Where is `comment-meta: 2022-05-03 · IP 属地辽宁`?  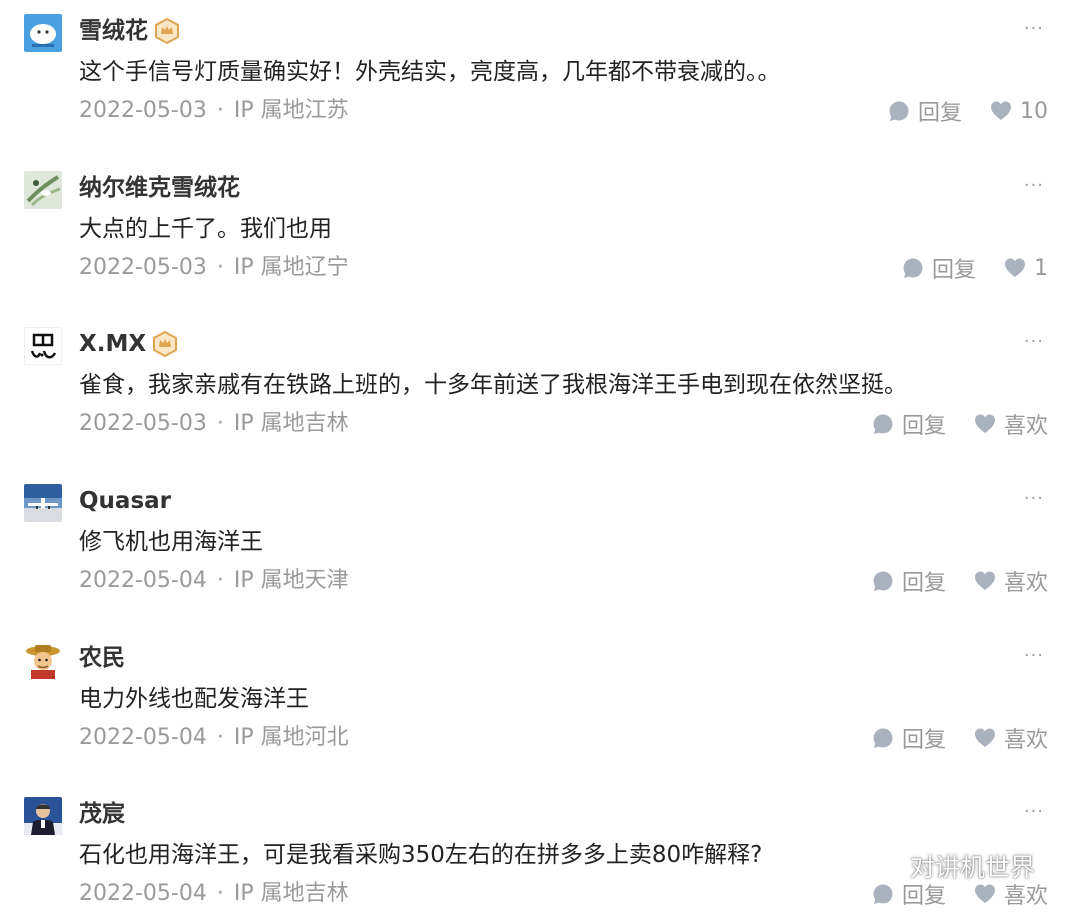 comment-meta: 2022-05-03 · IP 属地辽宁 is located at coordinates (214, 268).